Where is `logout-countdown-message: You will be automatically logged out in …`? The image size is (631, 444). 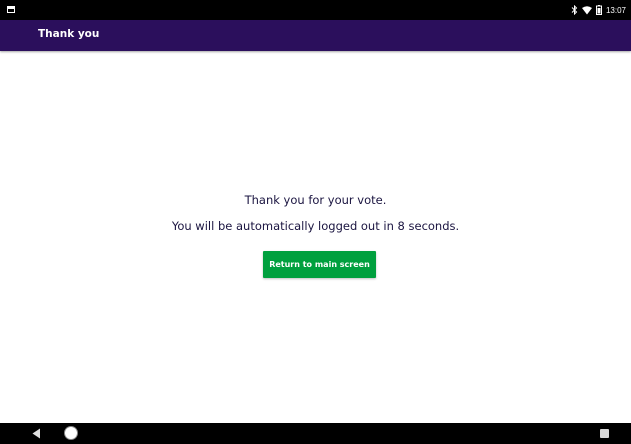 logout-countdown-message: You will be automatically logged out in … is located at coordinates (315, 226).